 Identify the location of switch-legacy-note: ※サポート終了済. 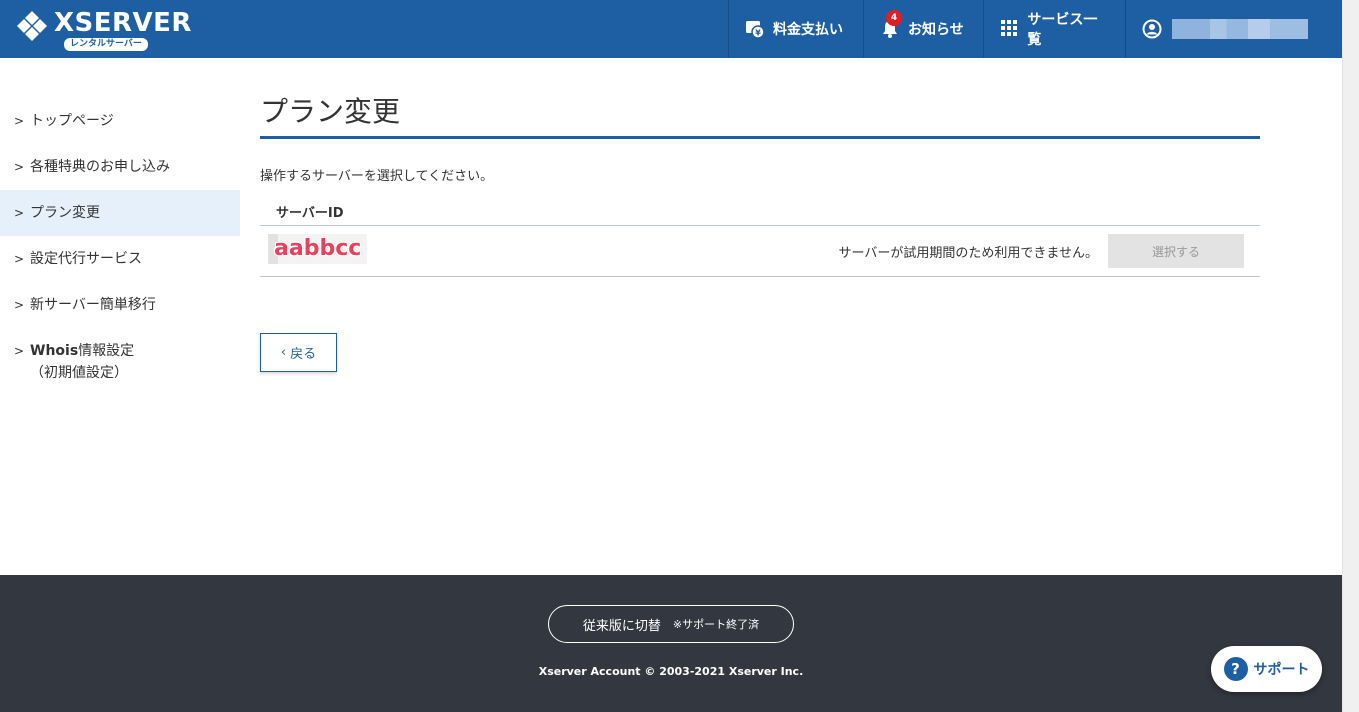
(716, 624).